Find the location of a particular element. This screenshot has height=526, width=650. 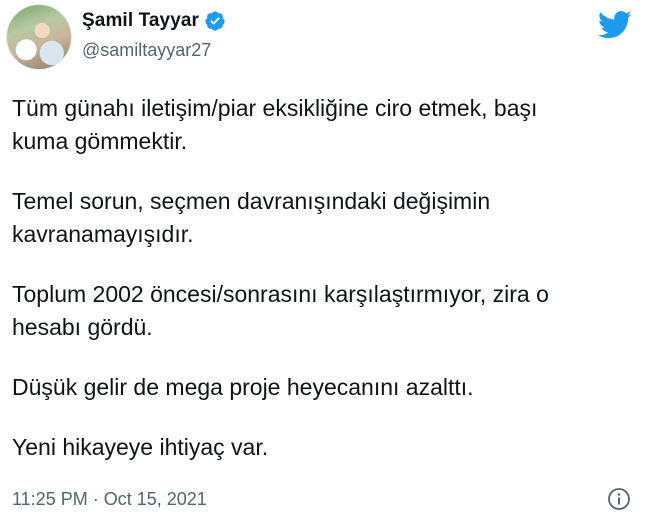

twitter-bird-icon is located at coordinates (615, 25).